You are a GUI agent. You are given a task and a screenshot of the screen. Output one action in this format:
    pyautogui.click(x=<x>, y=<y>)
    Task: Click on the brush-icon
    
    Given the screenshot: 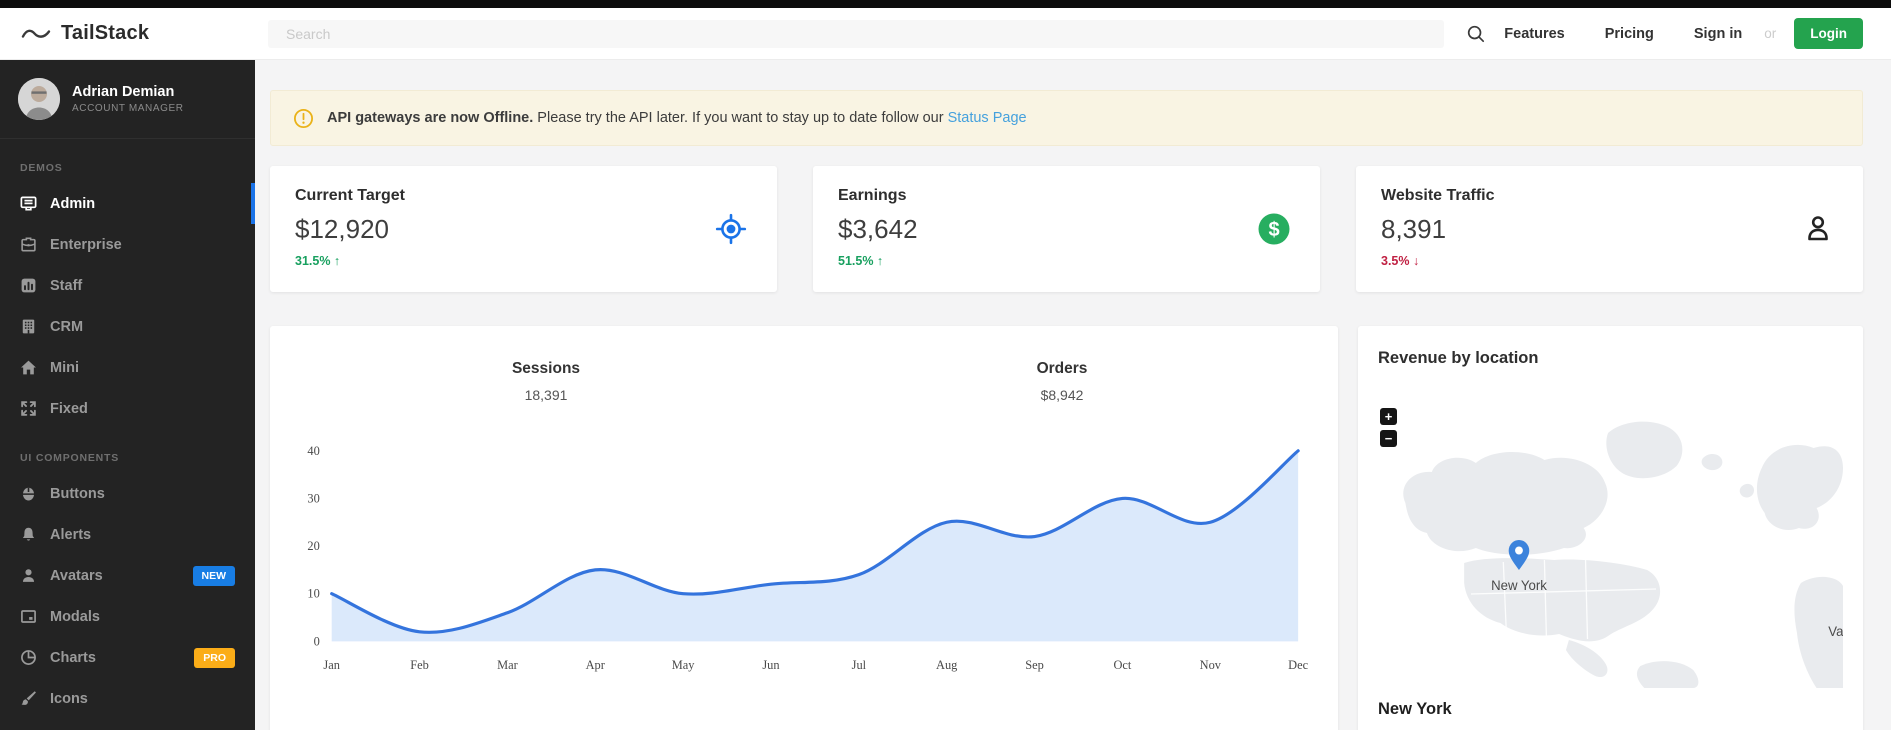 What is the action you would take?
    pyautogui.click(x=28, y=698)
    